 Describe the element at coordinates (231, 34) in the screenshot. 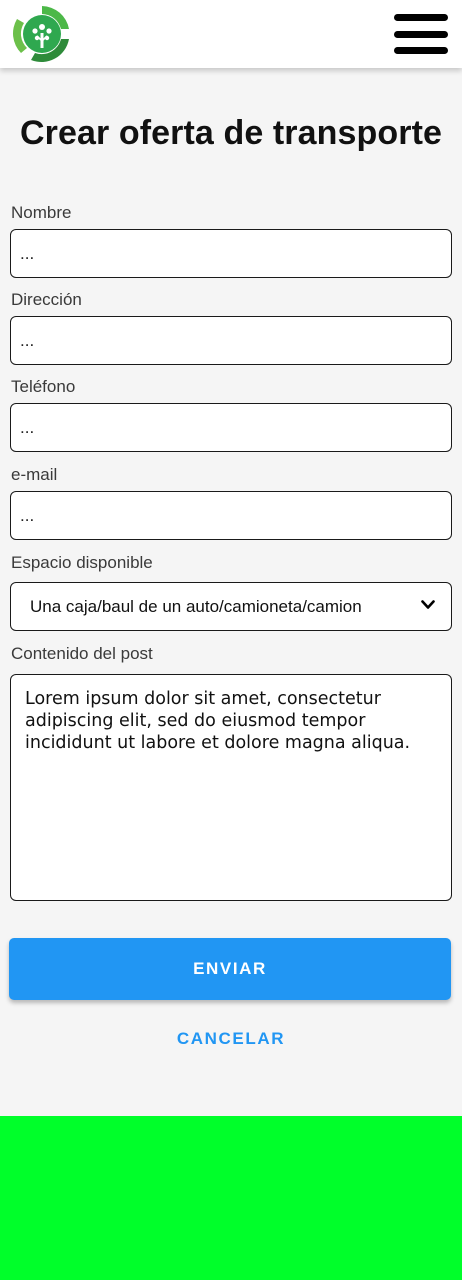

I see `top-app-bar` at that location.